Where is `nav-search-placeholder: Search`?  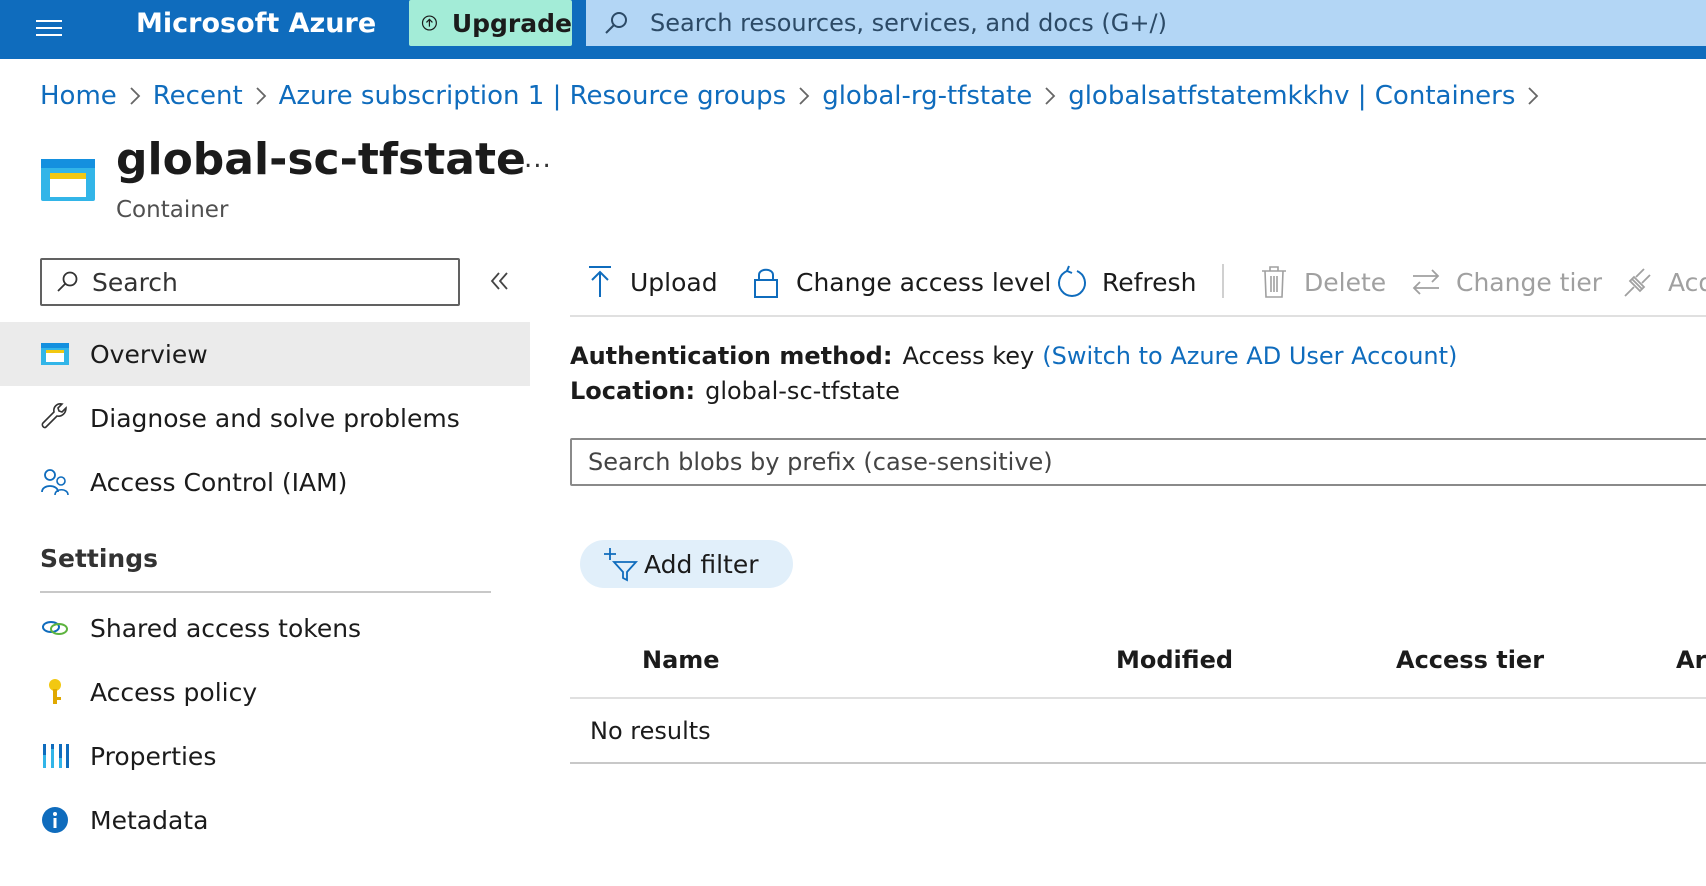
nav-search-placeholder: Search is located at coordinates (135, 282).